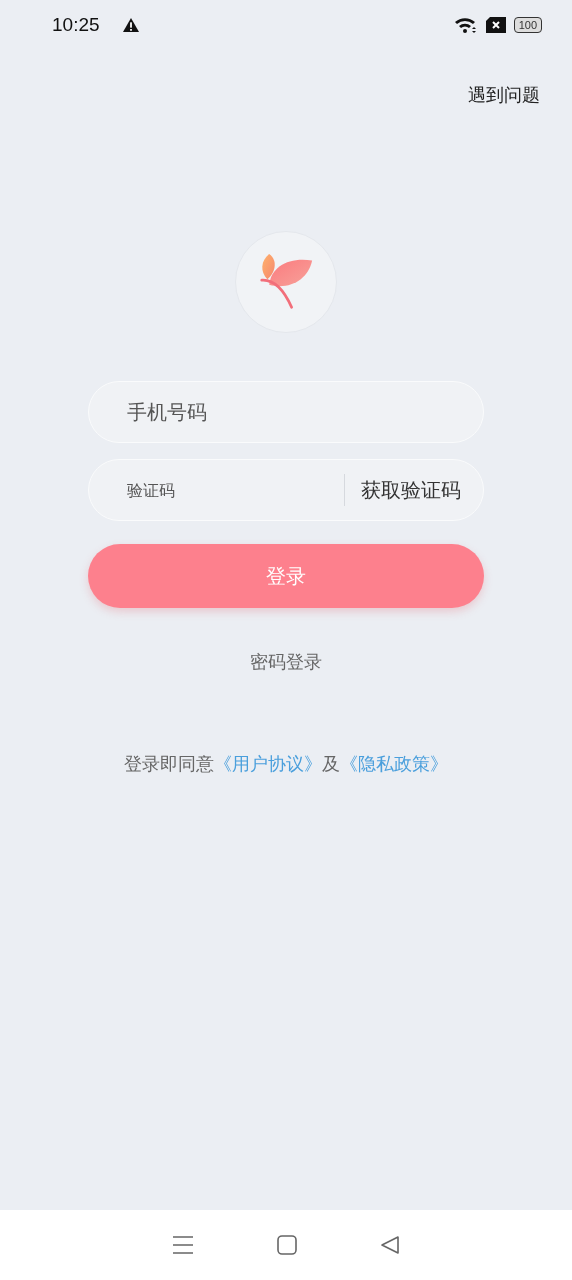 The width and height of the screenshot is (572, 1280). I want to click on help-link: 遇到问题, so click(504, 95).